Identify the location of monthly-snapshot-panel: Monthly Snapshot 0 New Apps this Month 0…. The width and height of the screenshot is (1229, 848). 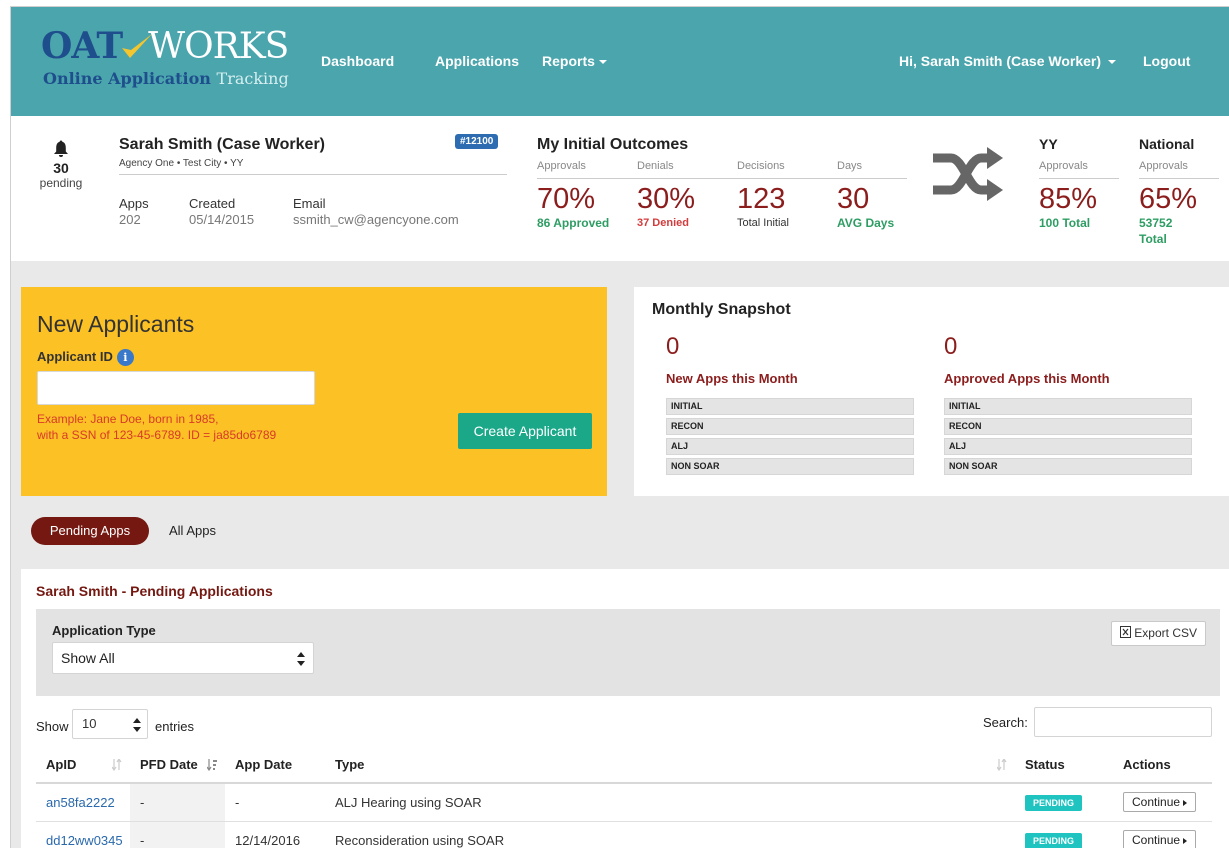
(931, 391).